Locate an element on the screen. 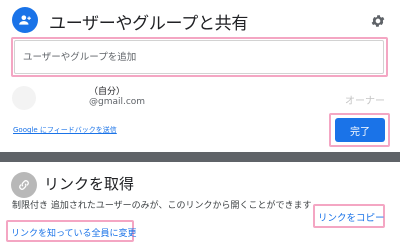  user-name: （自分） is located at coordinates (107, 92).